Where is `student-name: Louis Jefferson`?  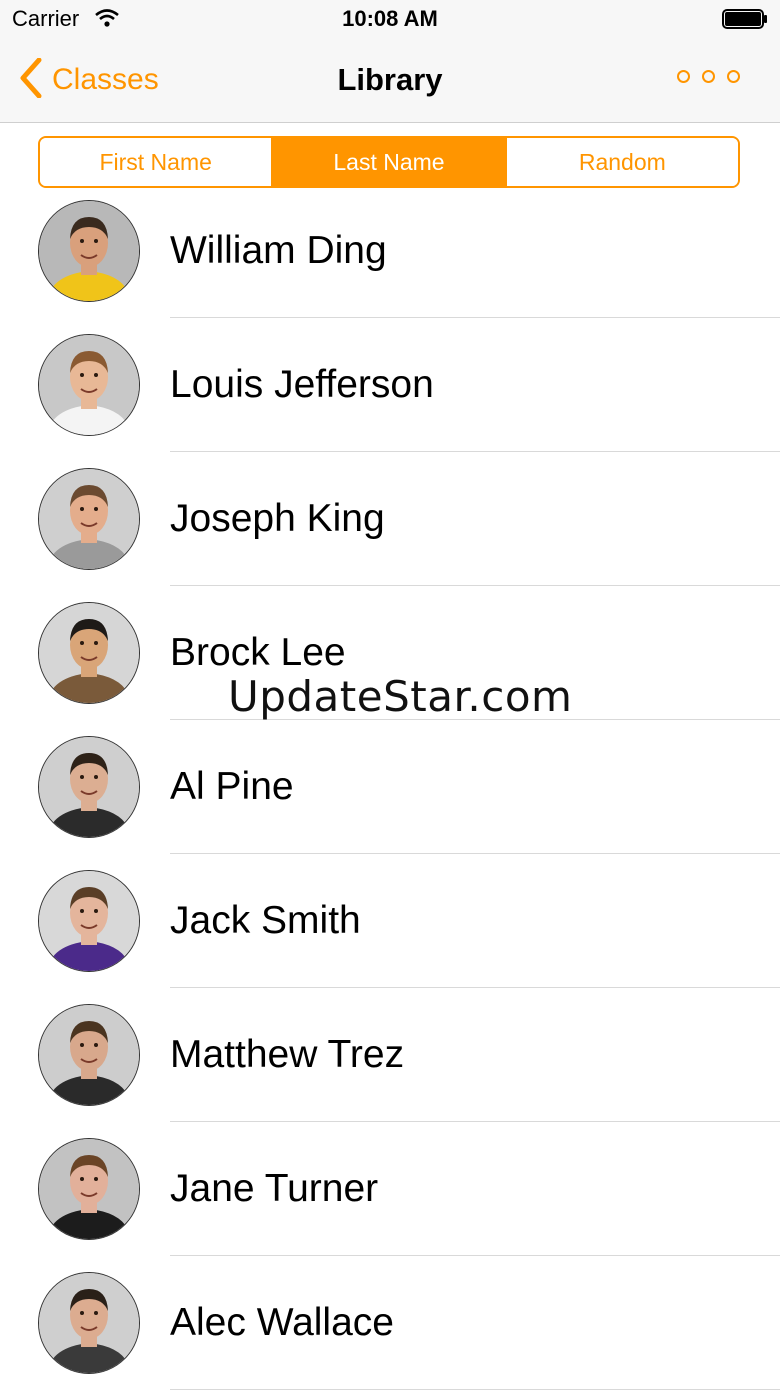
student-name: Louis Jefferson is located at coordinates (302, 384).